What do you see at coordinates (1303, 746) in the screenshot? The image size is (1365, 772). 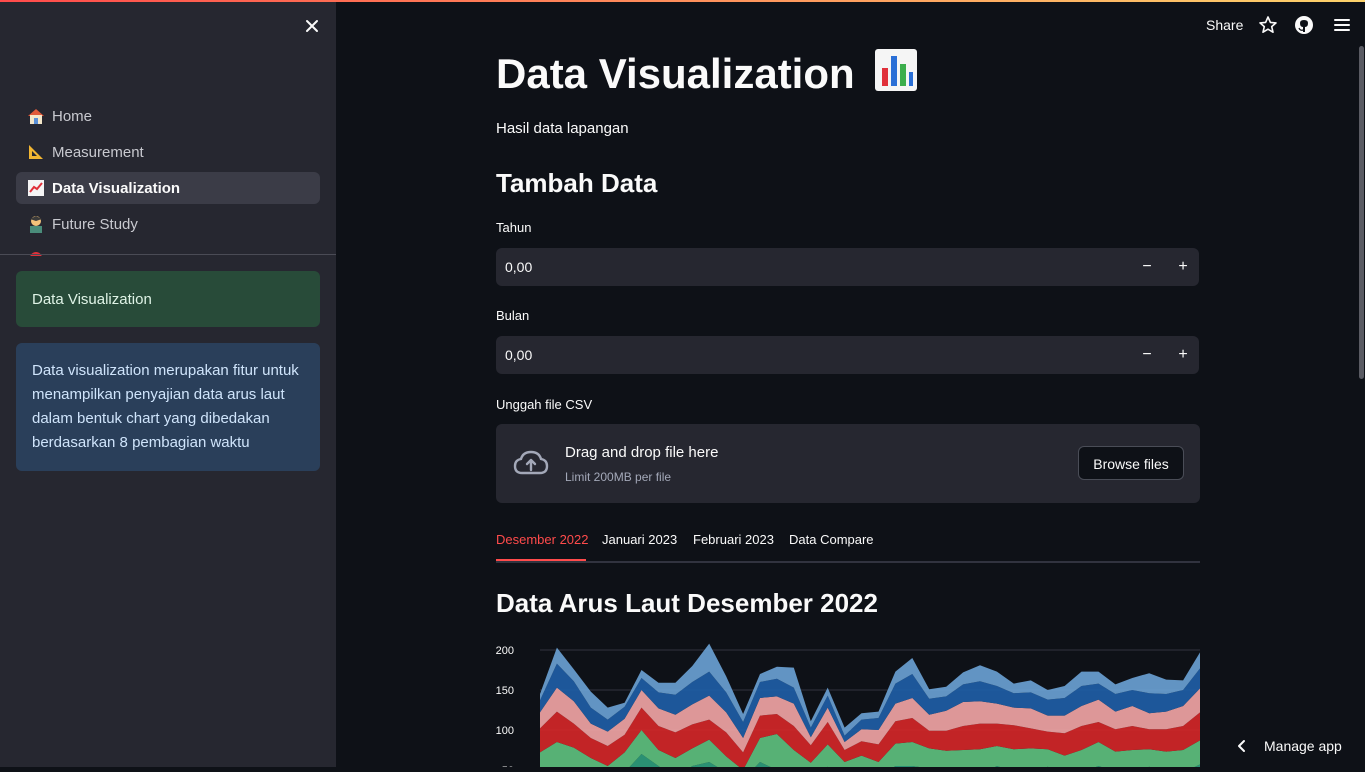 I see `manage-app-label: Manage app` at bounding box center [1303, 746].